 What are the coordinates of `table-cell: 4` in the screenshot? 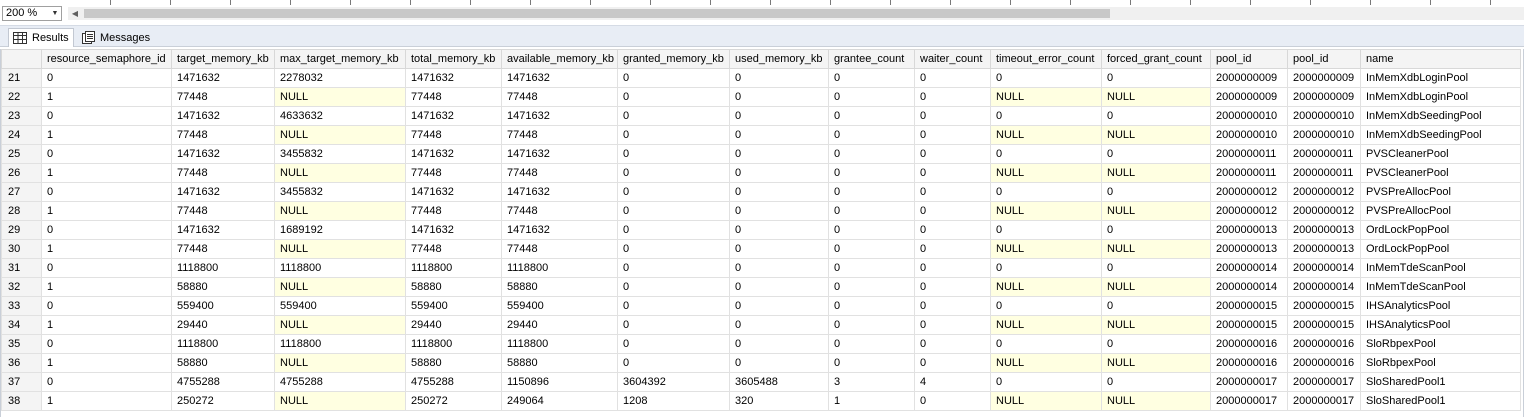 It's located at (952, 382).